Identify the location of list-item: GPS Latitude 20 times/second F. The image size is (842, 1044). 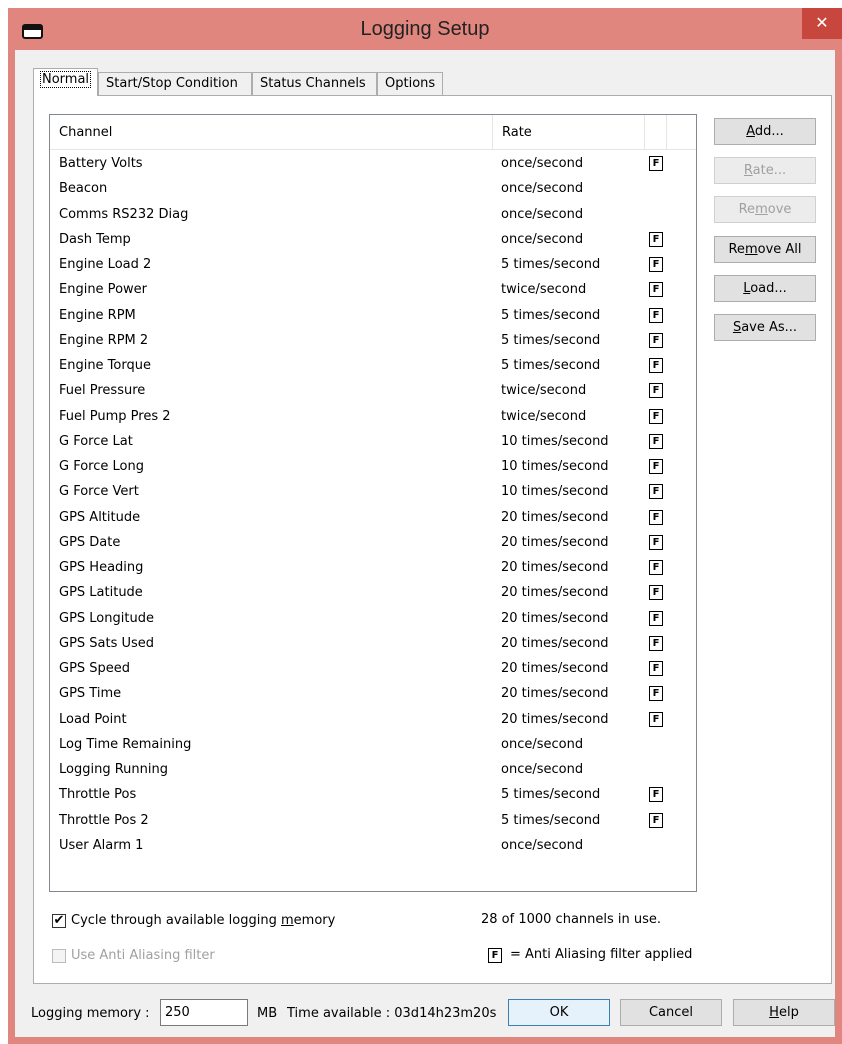
(373, 592).